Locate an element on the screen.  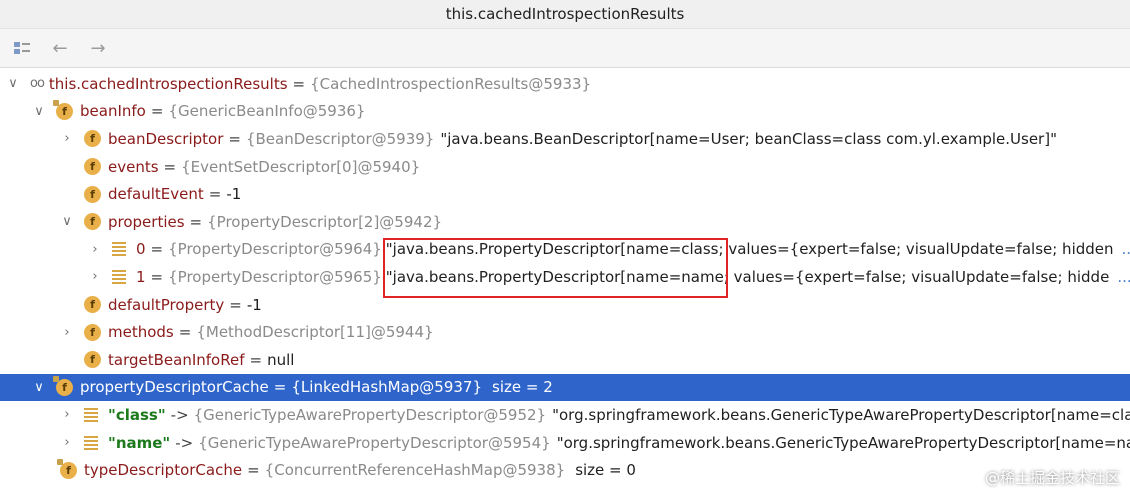
var-name: propertyDescriptorCache is located at coordinates (174, 387).